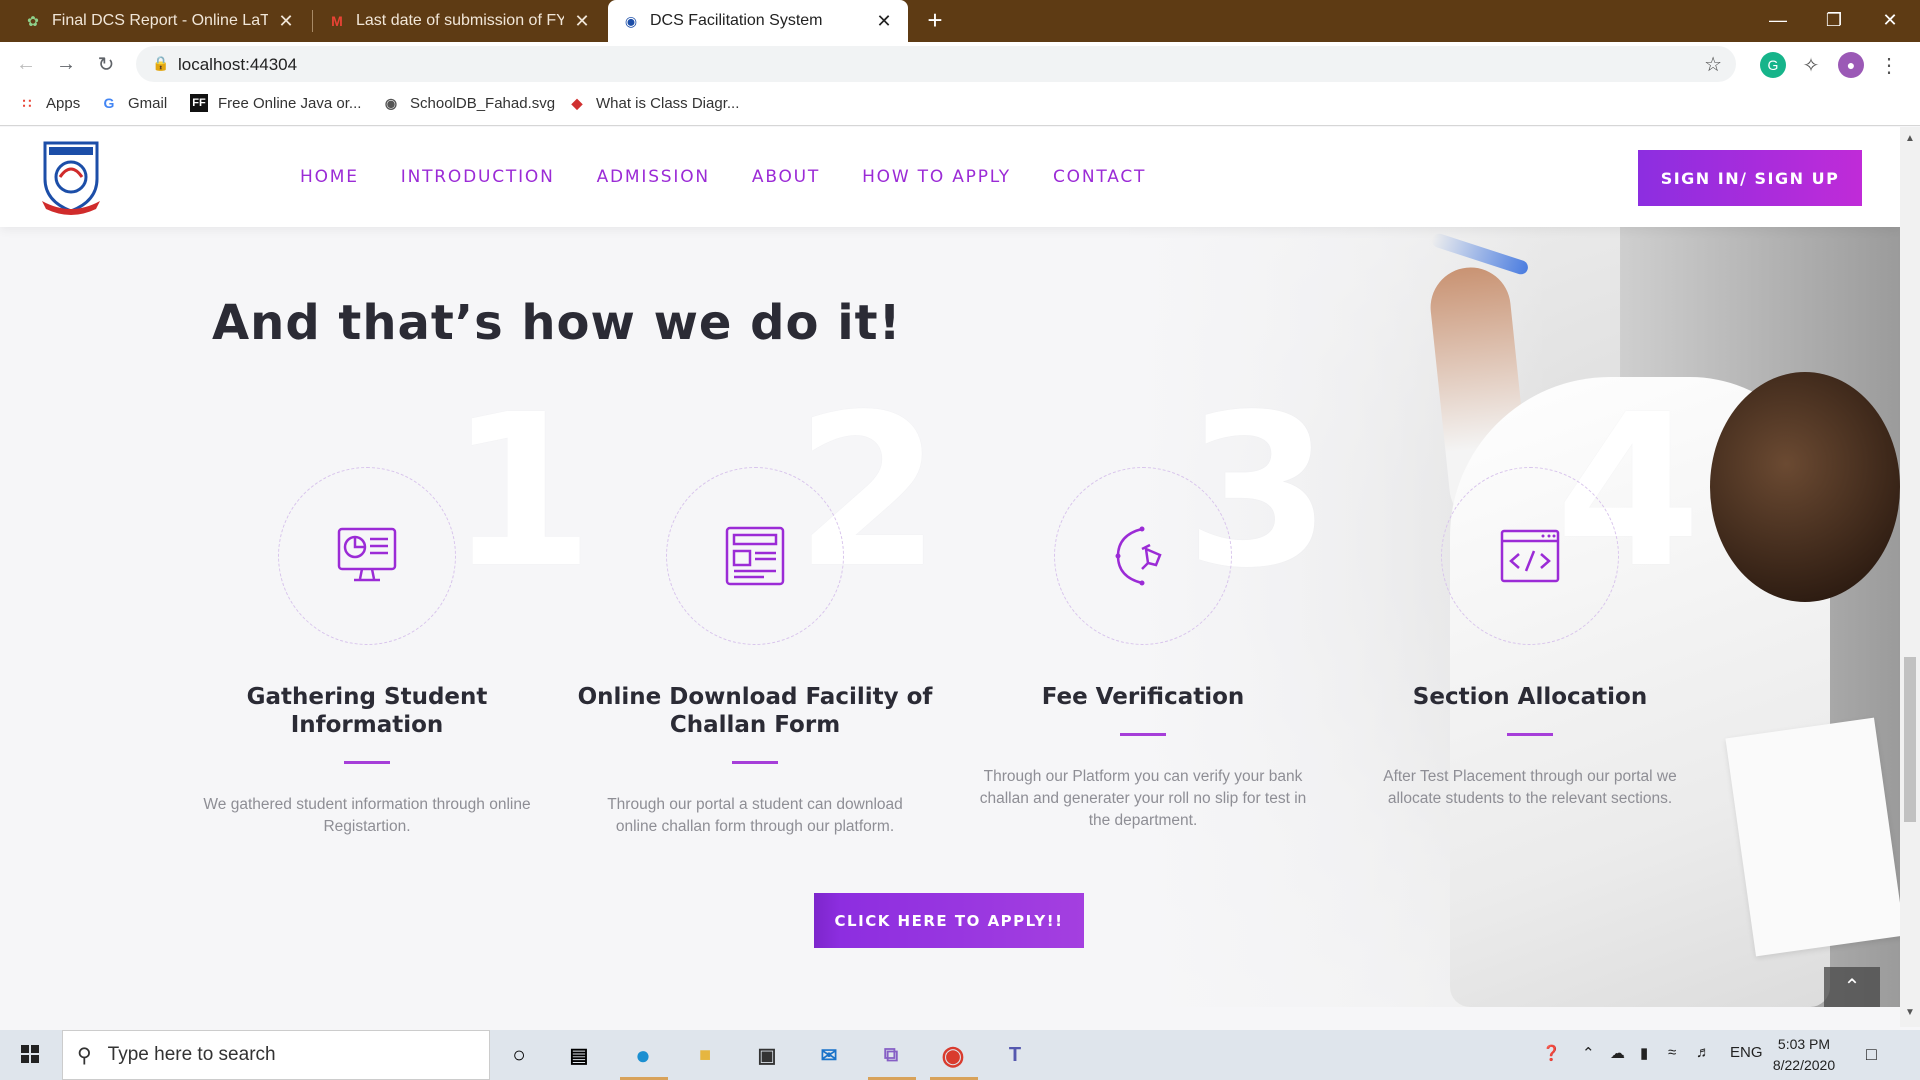  I want to click on scroll-up-icon: ▲, so click(1910, 138).